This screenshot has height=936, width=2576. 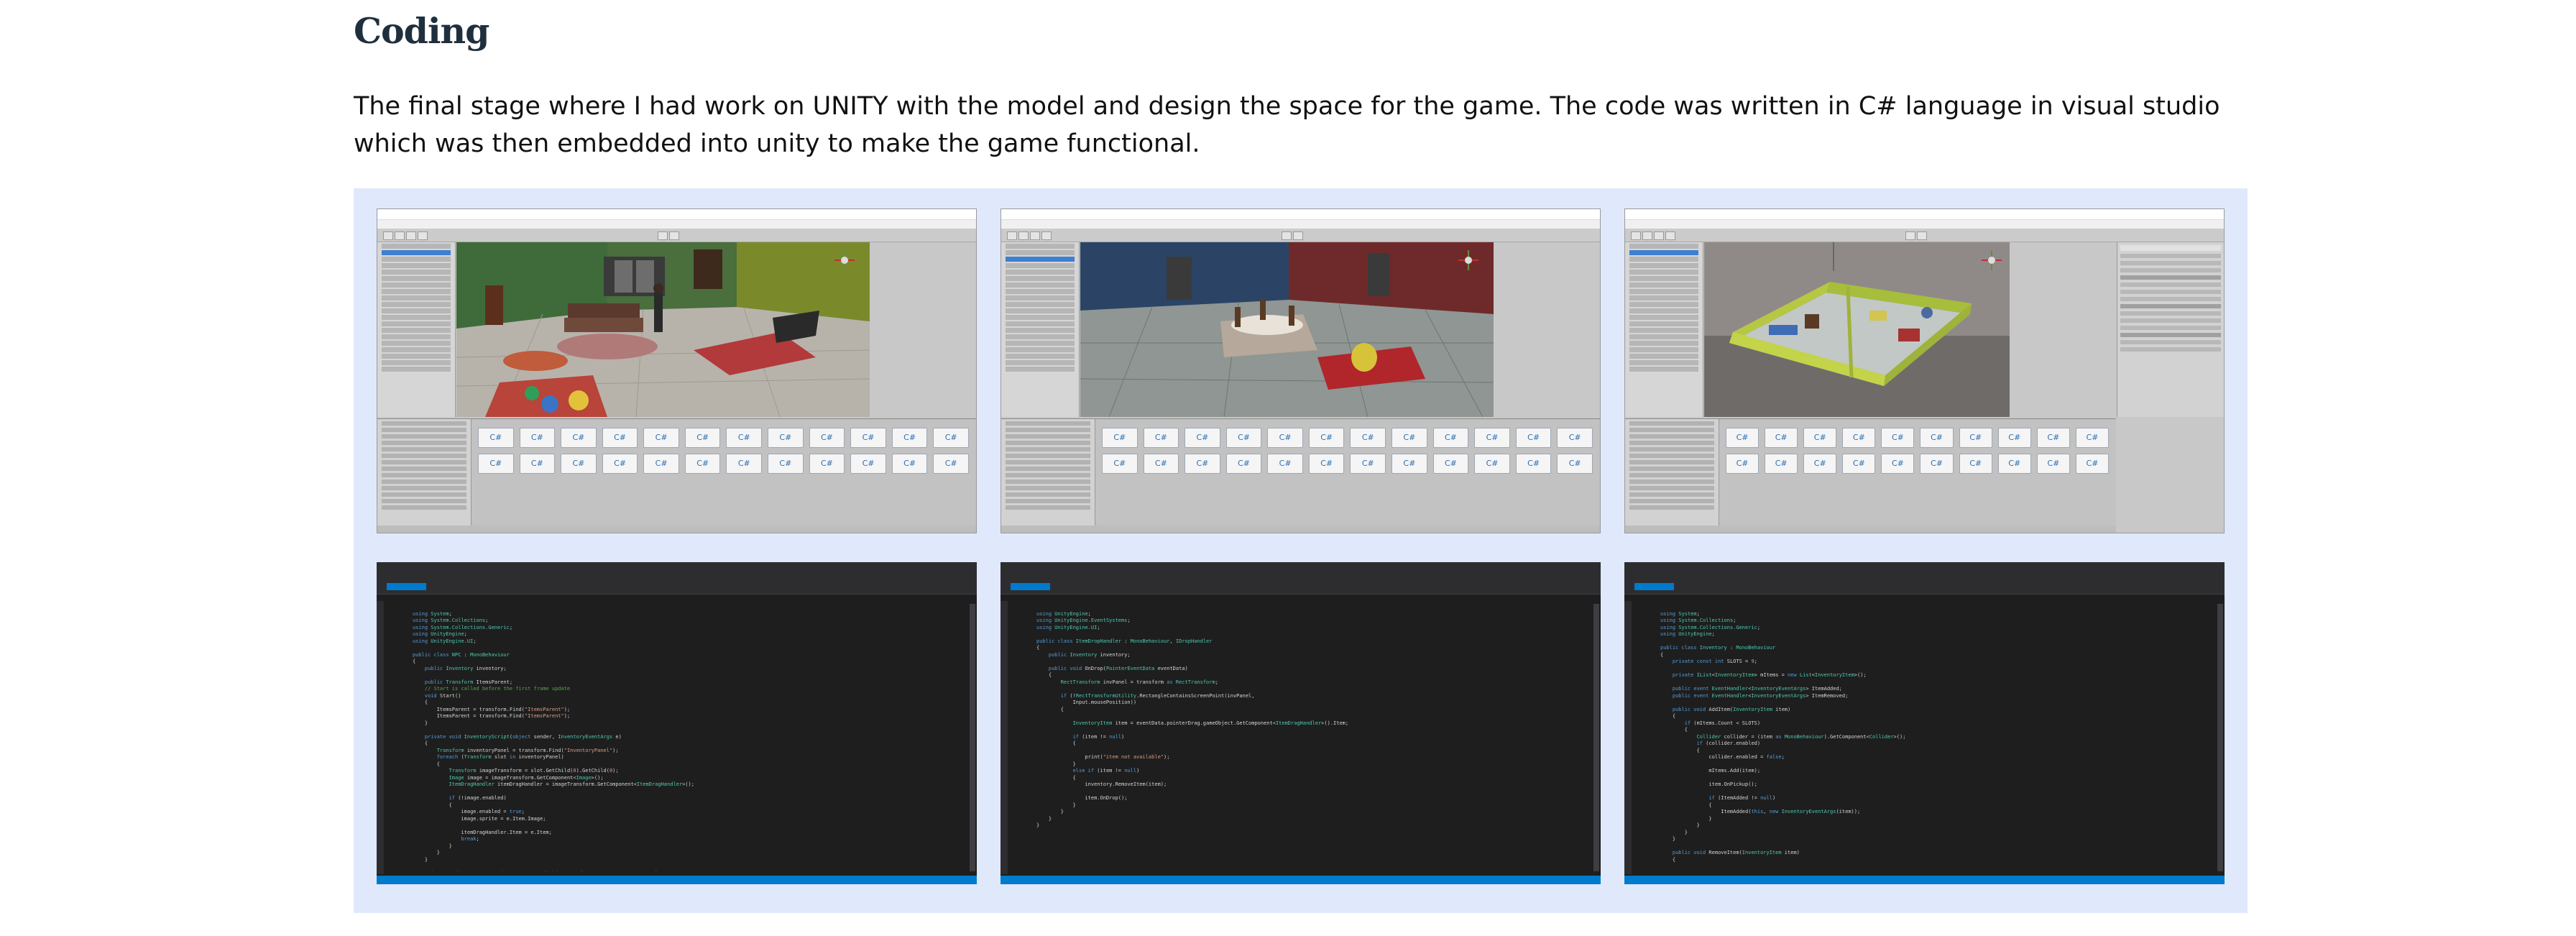 I want to click on side-toolbox, so click(x=1628, y=737).